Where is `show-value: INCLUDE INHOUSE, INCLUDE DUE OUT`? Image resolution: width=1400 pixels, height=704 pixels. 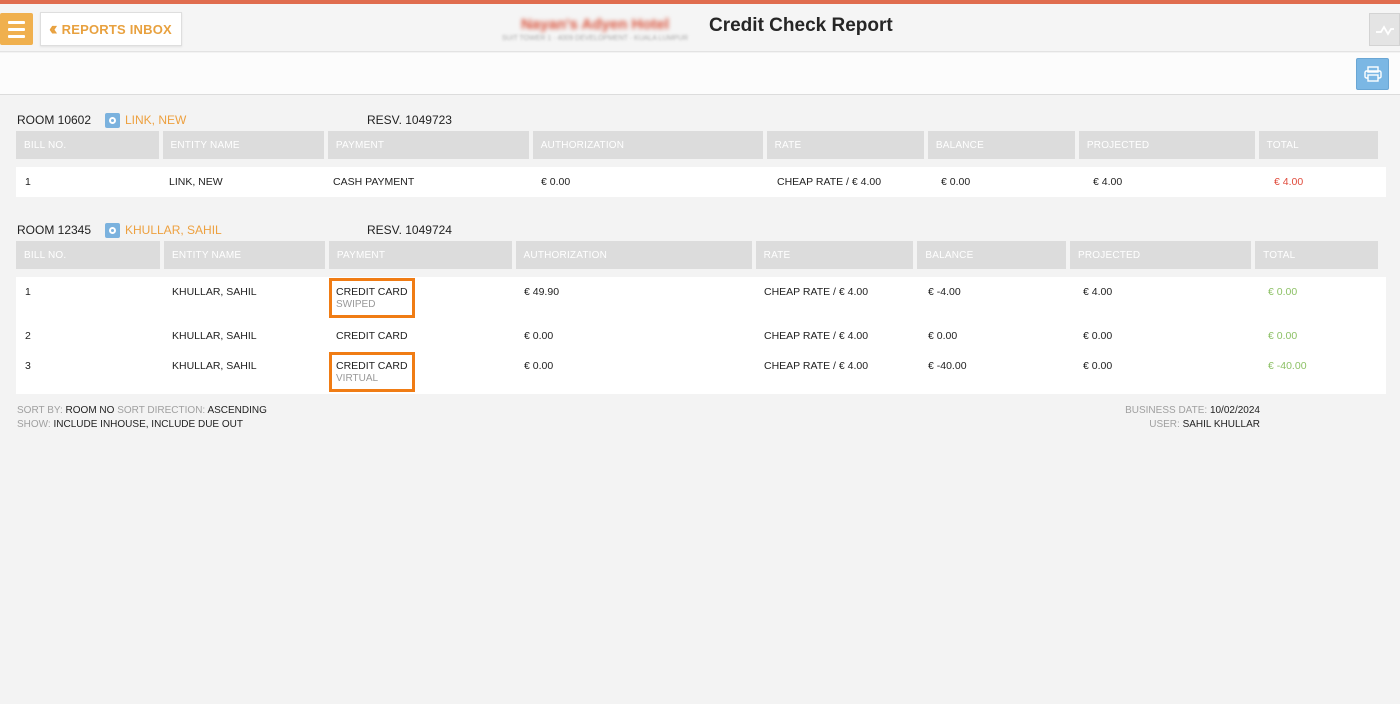 show-value: INCLUDE INHOUSE, INCLUDE DUE OUT is located at coordinates (148, 424).